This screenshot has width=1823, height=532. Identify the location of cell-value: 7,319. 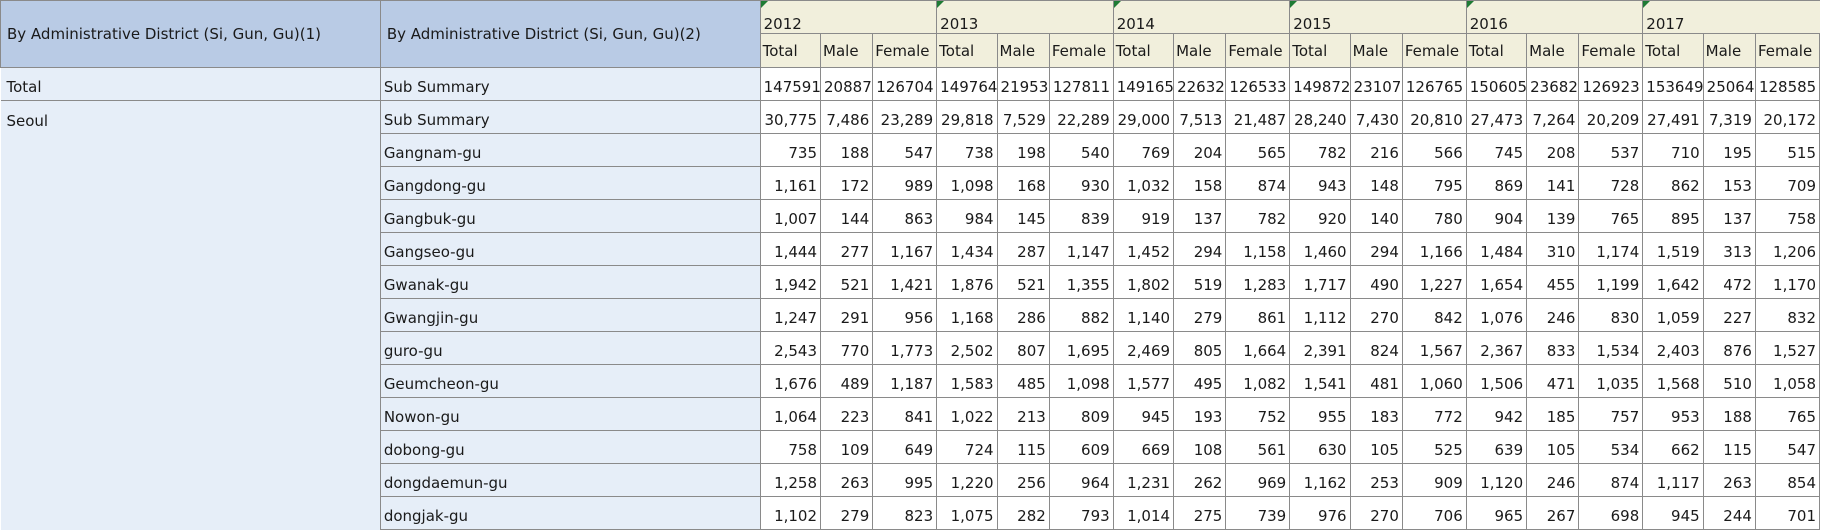
(1729, 117).